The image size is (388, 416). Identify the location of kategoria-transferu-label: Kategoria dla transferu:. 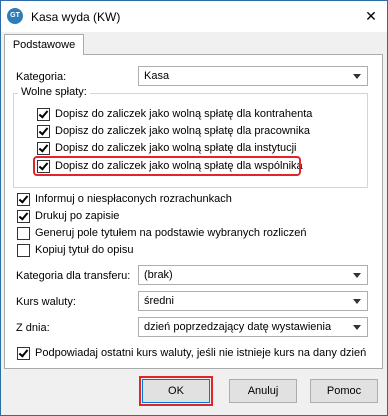
(73, 276).